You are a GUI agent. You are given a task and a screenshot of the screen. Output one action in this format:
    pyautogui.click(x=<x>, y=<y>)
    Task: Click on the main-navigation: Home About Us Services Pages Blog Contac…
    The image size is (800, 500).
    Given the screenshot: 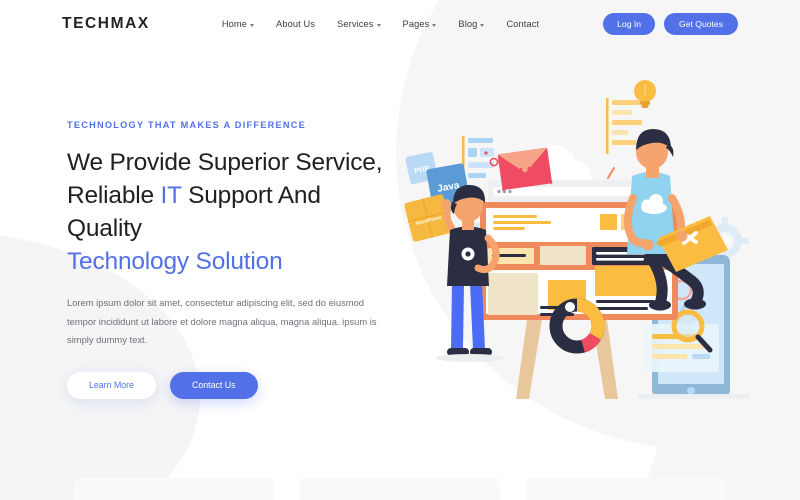 What is the action you would take?
    pyautogui.click(x=380, y=24)
    